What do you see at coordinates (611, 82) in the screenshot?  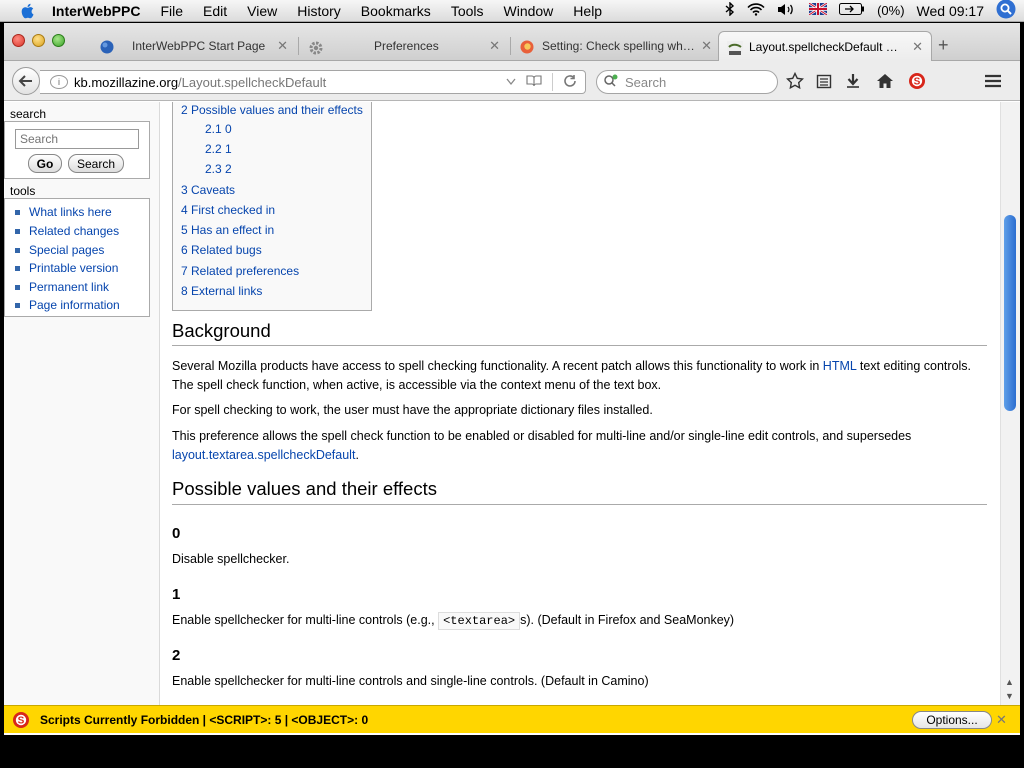 I see `search-engine-icon` at bounding box center [611, 82].